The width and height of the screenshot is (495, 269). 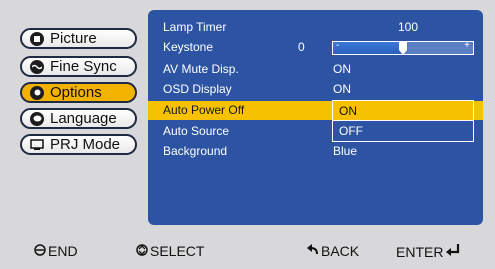 I want to click on tab-language: Language, so click(x=78, y=118).